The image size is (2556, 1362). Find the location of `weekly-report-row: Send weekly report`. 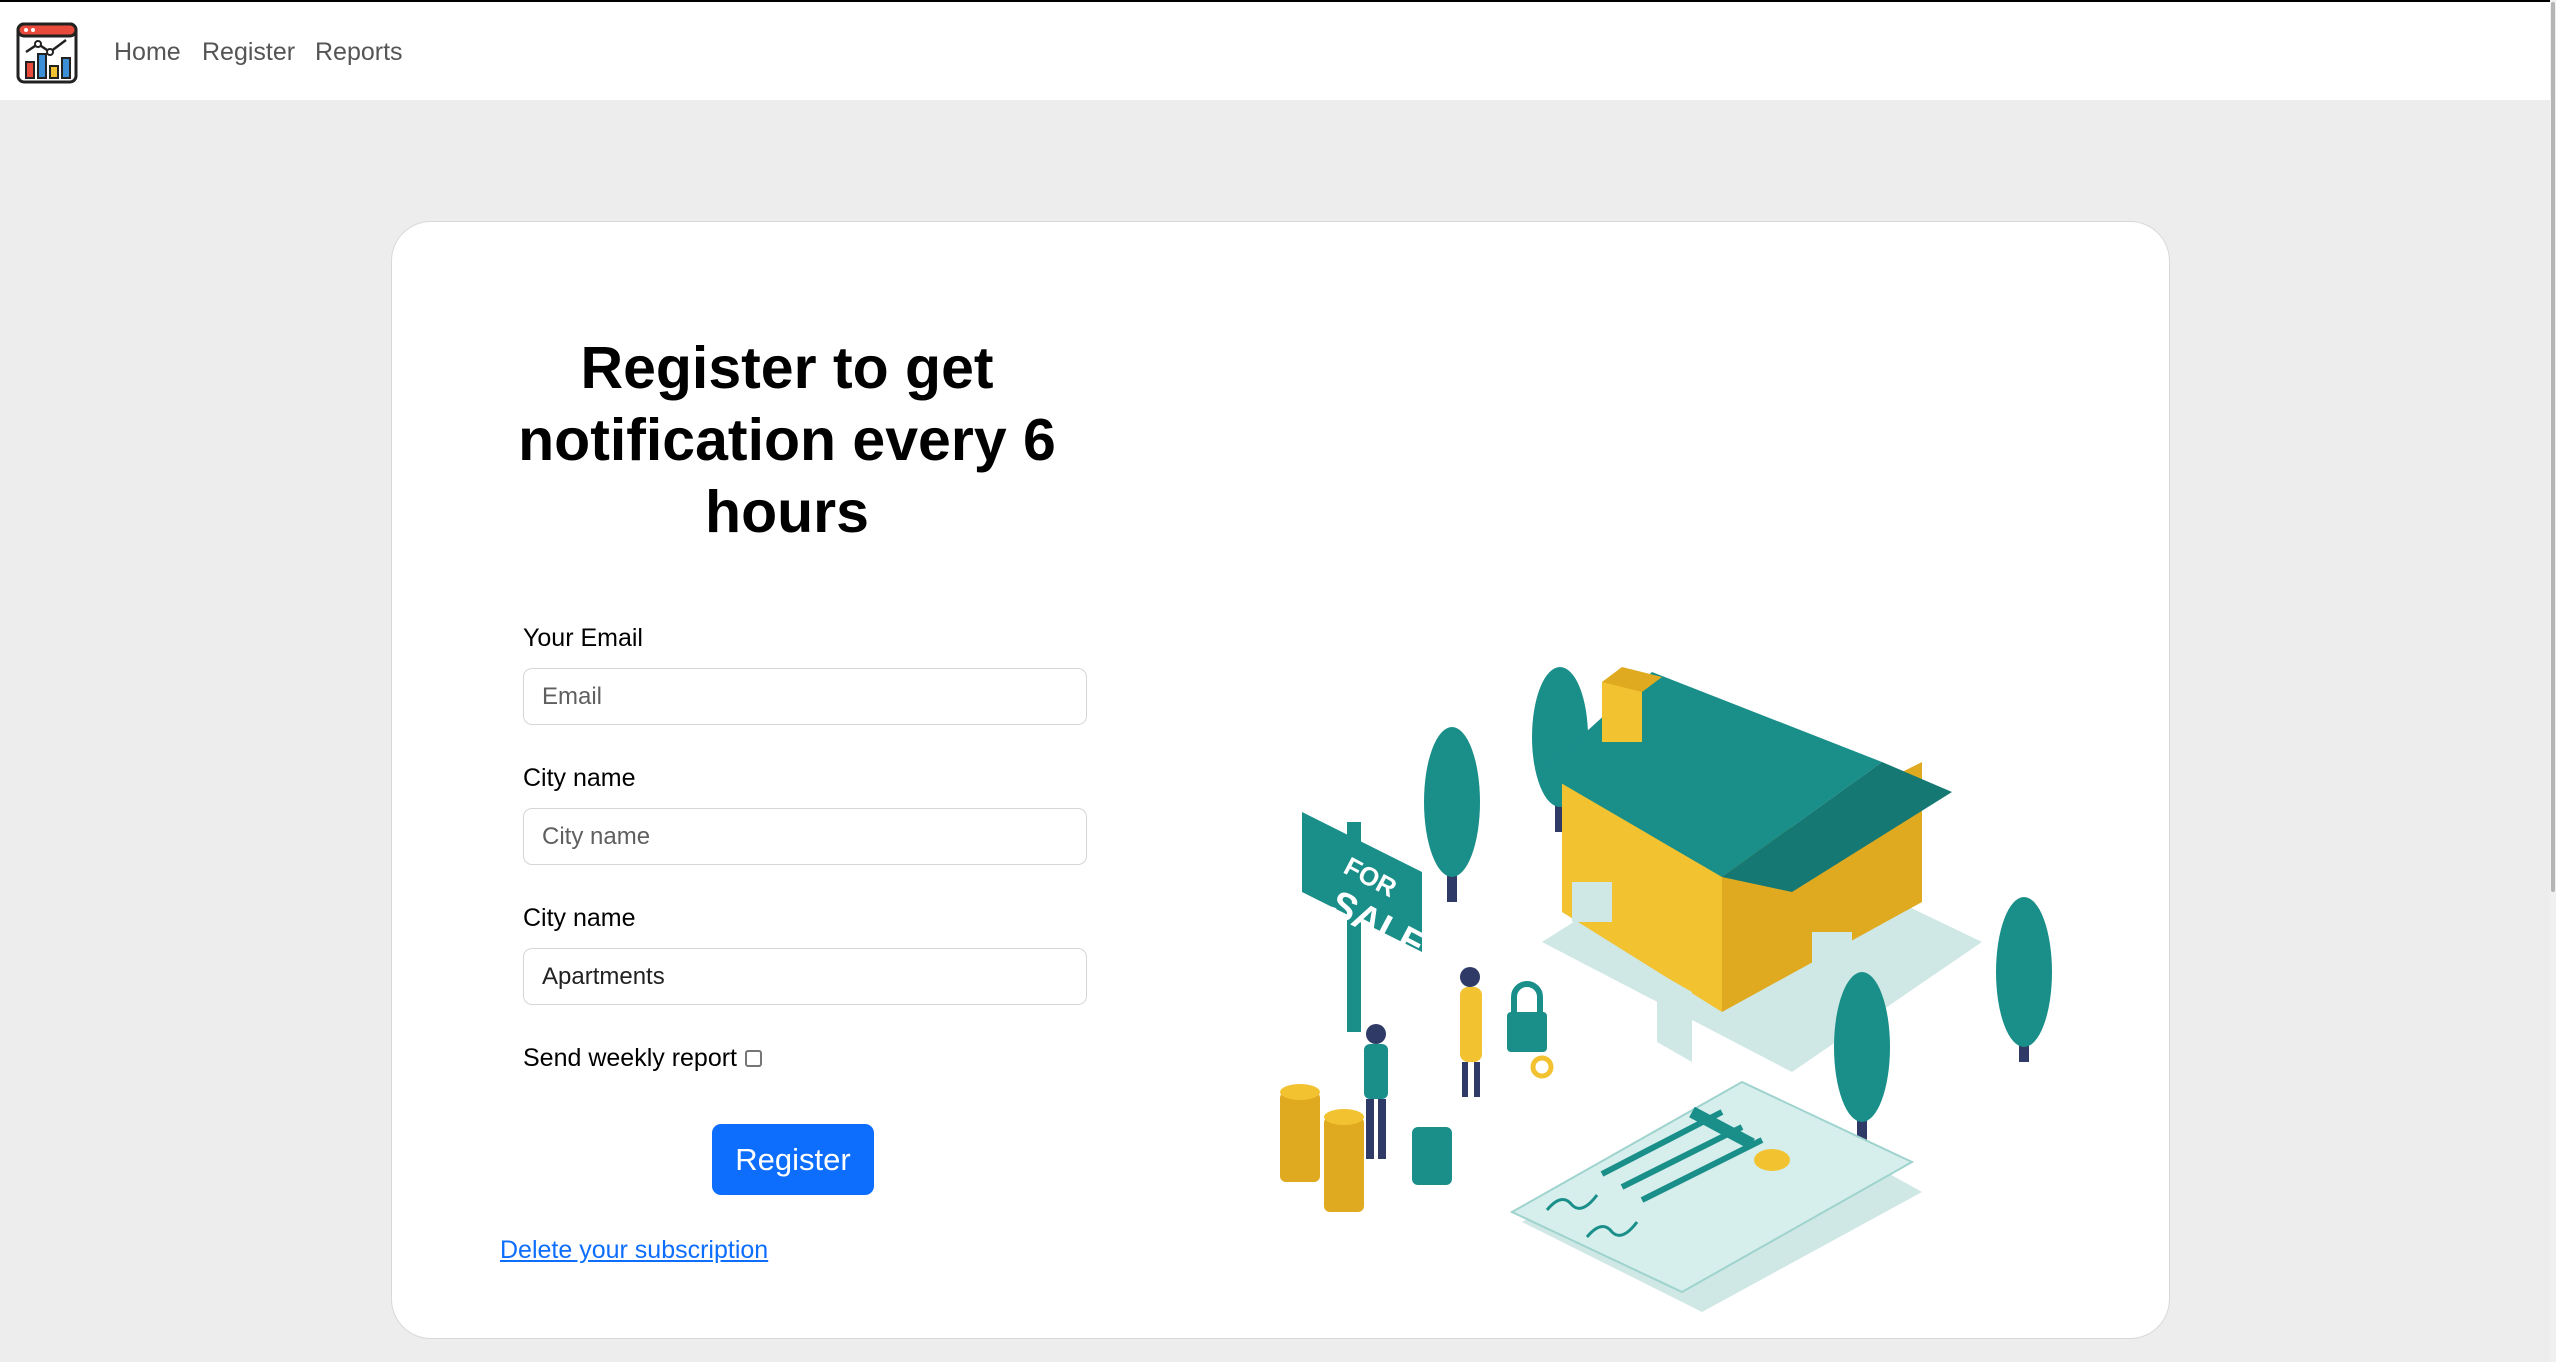

weekly-report-row: Send weekly report is located at coordinates (643, 1058).